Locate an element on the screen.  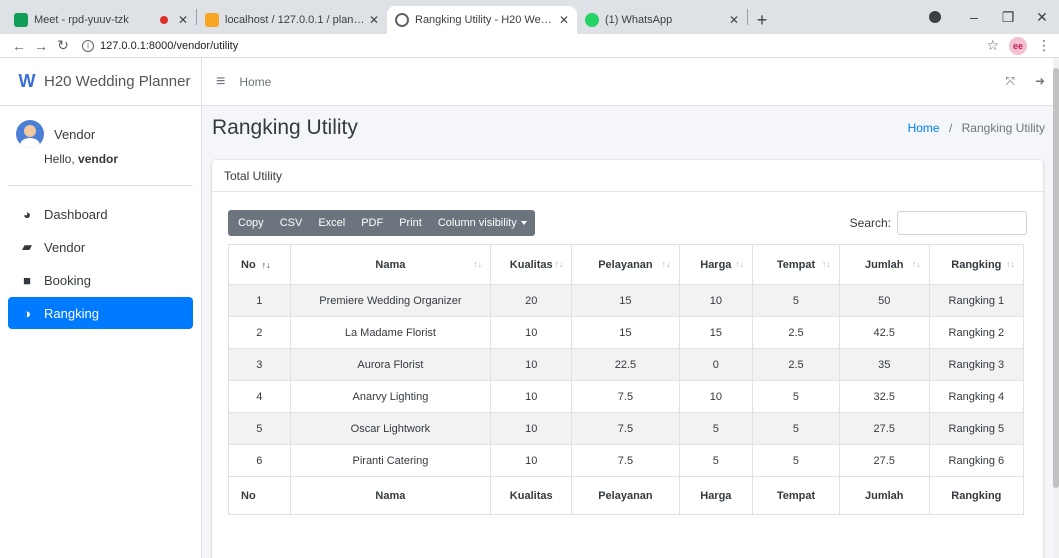
info-icon: i is located at coordinates (88, 45).